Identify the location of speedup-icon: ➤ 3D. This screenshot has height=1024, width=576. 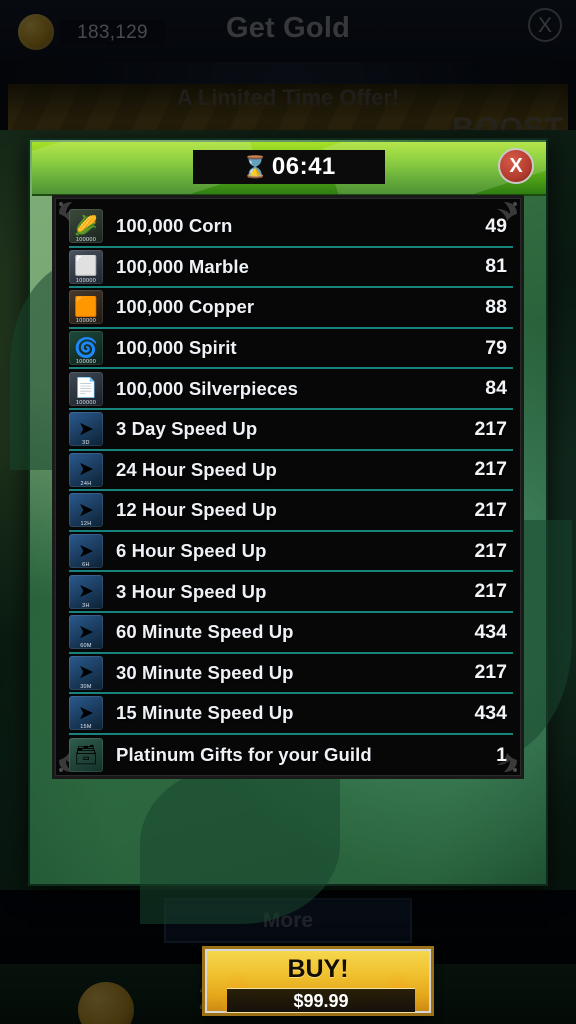
(86, 429).